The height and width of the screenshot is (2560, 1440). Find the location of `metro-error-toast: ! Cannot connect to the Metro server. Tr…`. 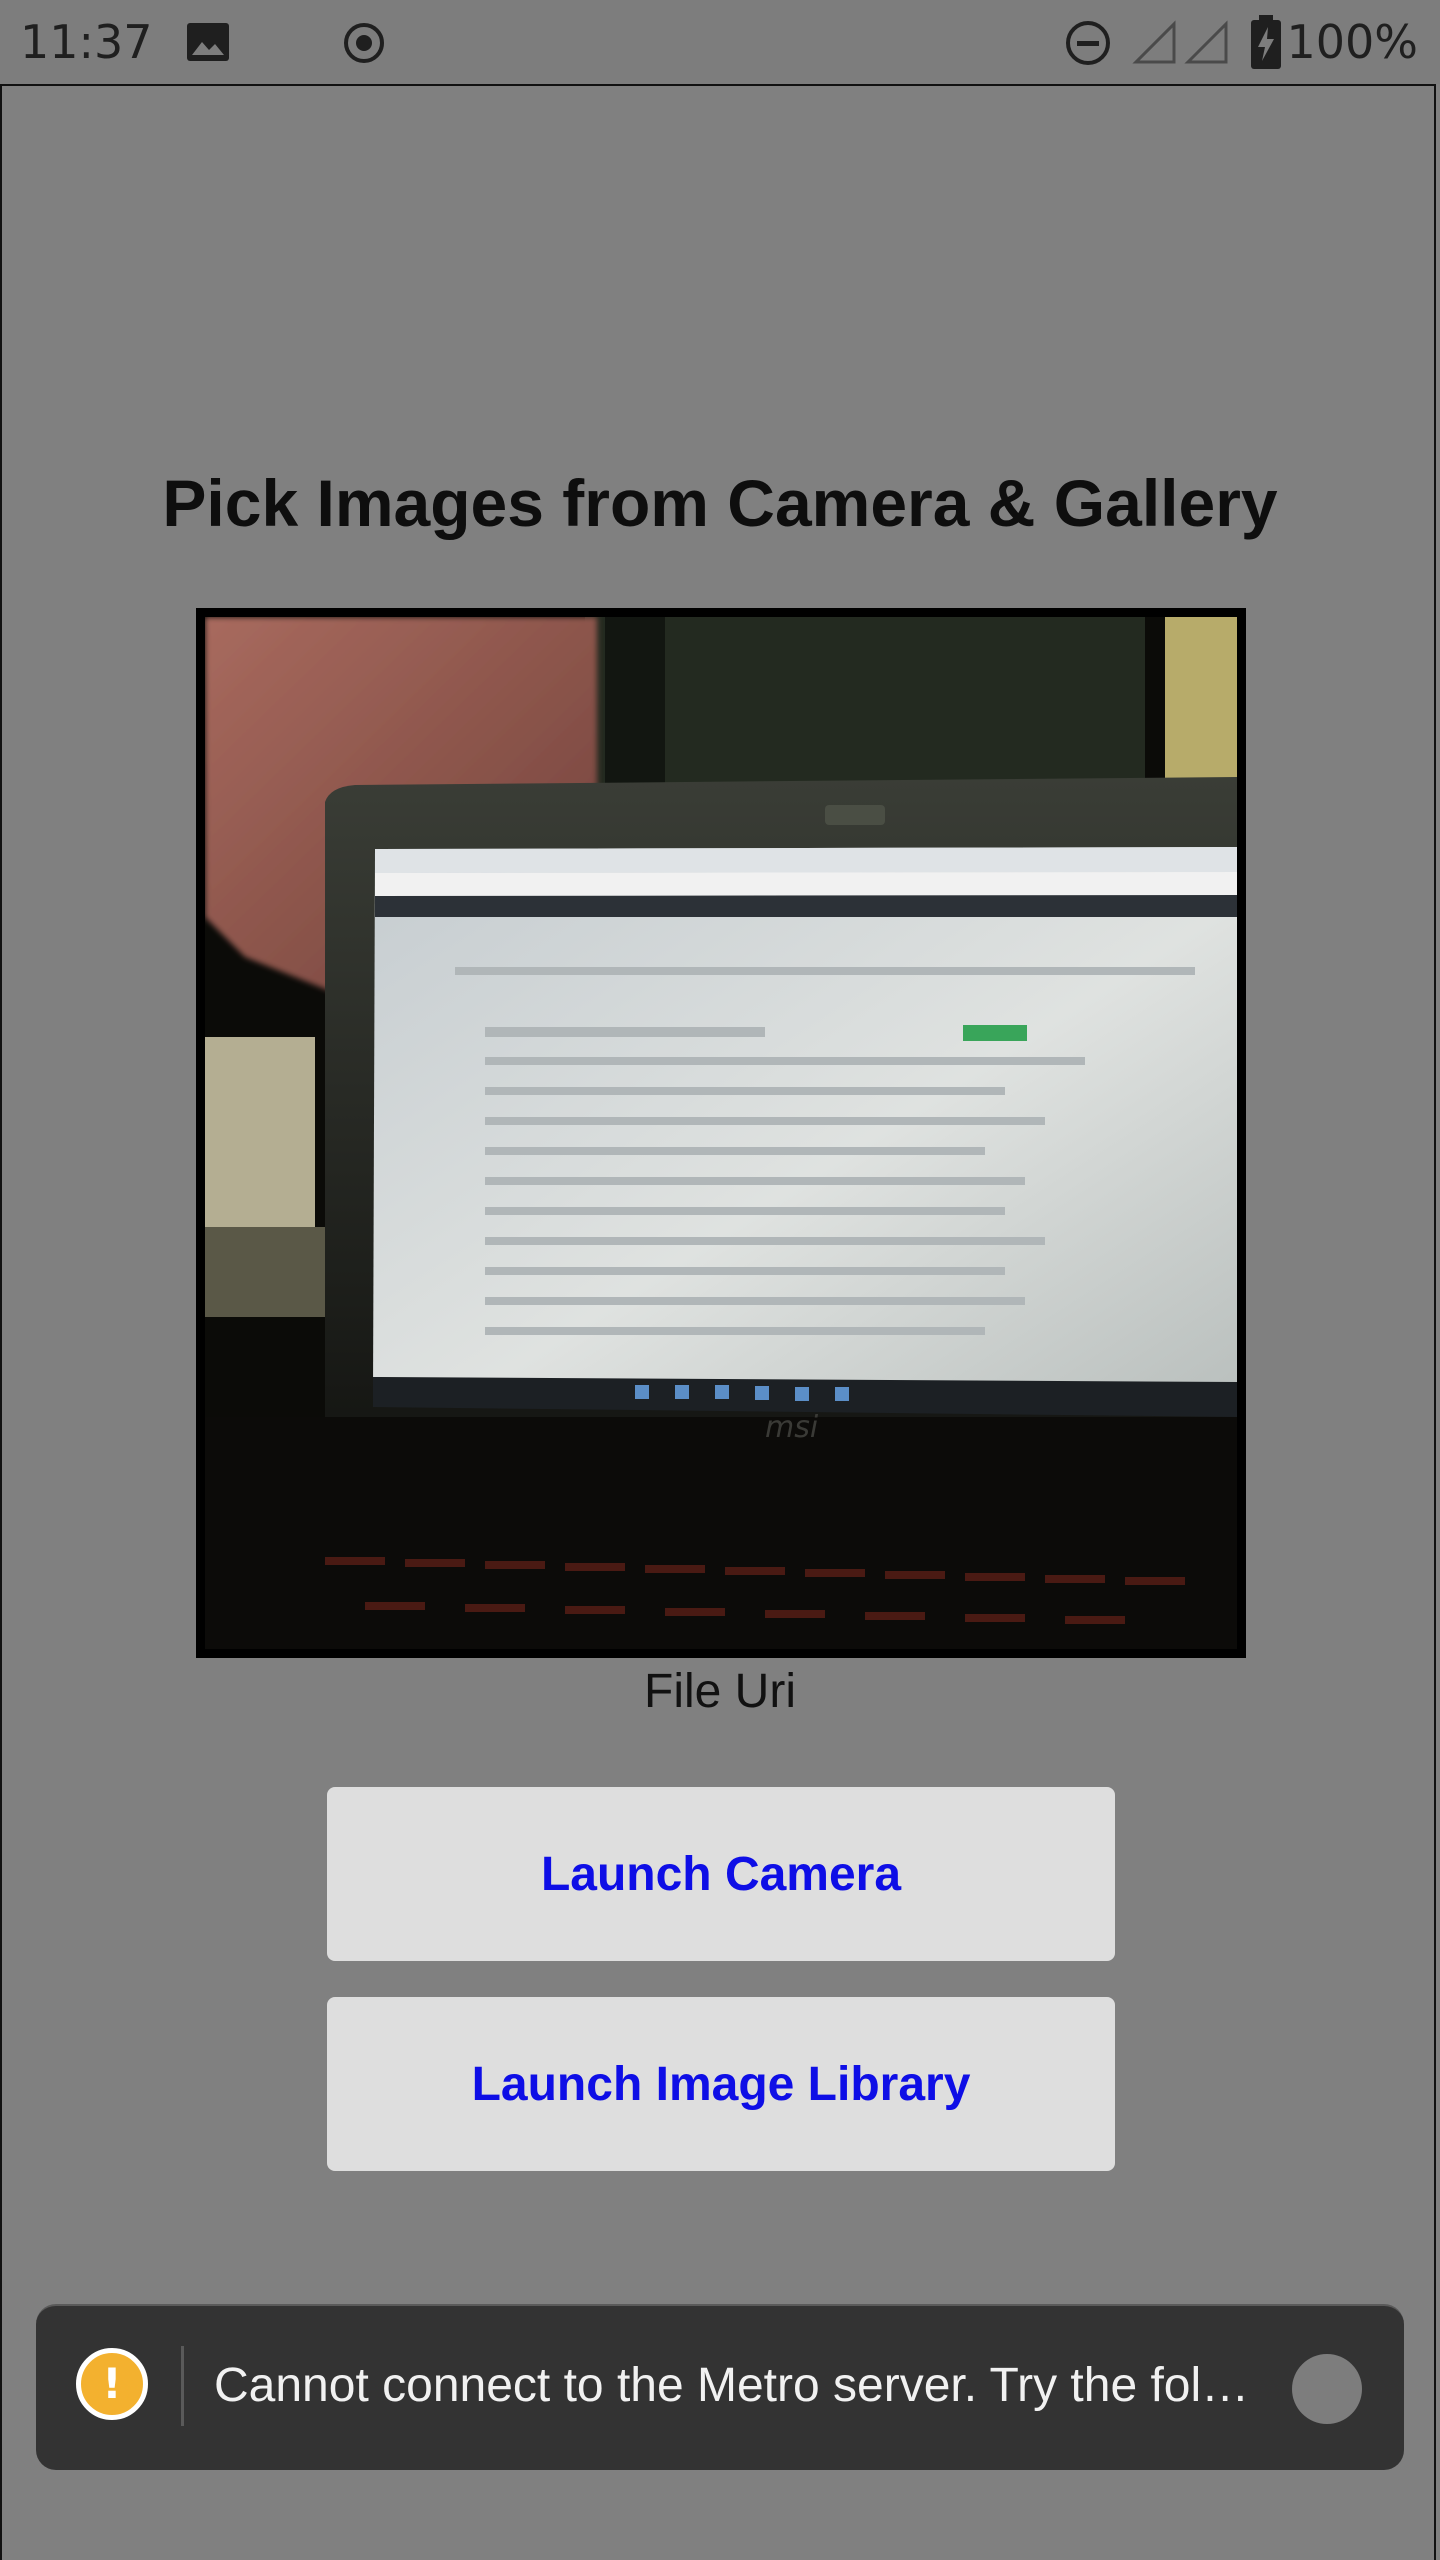

metro-error-toast: ! Cannot connect to the Metro server. Tr… is located at coordinates (720, 2387).